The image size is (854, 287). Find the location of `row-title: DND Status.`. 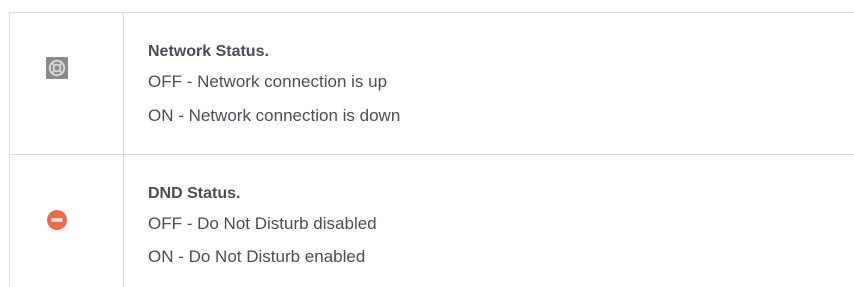

row-title: DND Status. is located at coordinates (194, 193).